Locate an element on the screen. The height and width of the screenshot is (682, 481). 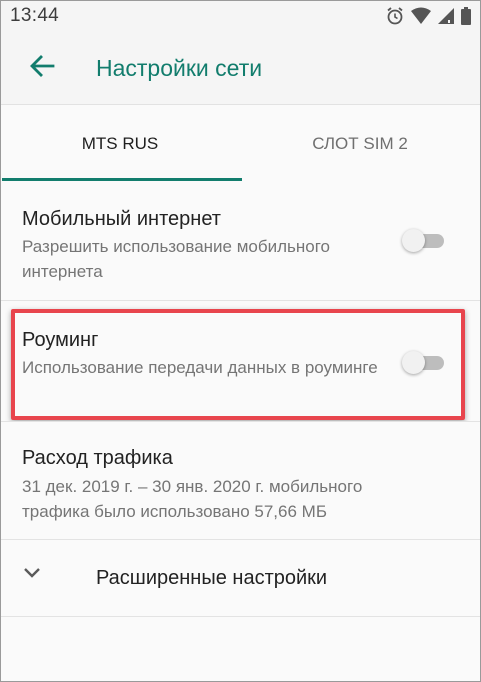
roaming-switch is located at coordinates (424, 362).